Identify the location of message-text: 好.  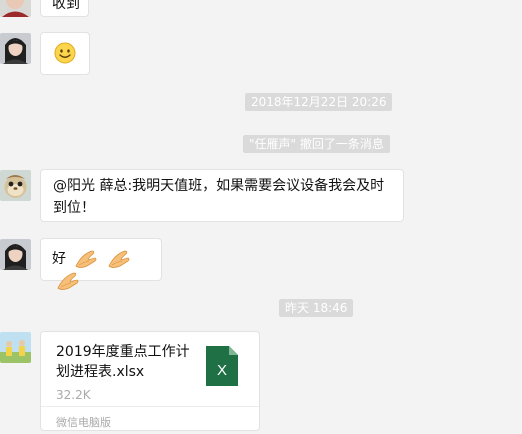
(59, 259).